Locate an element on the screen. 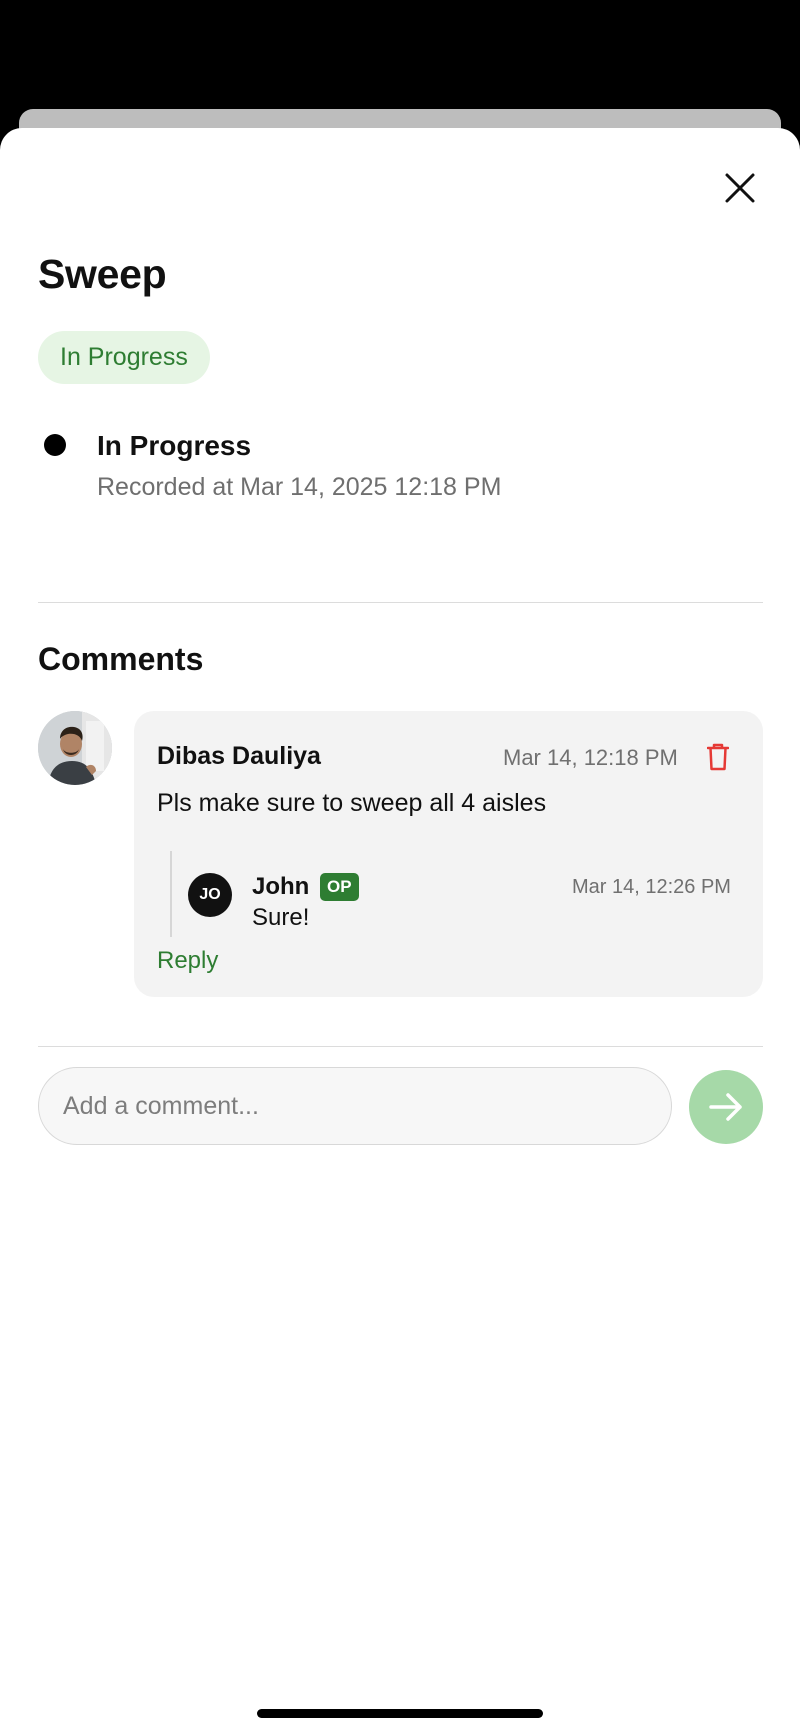 The image size is (800, 1734). close-button is located at coordinates (740, 188).